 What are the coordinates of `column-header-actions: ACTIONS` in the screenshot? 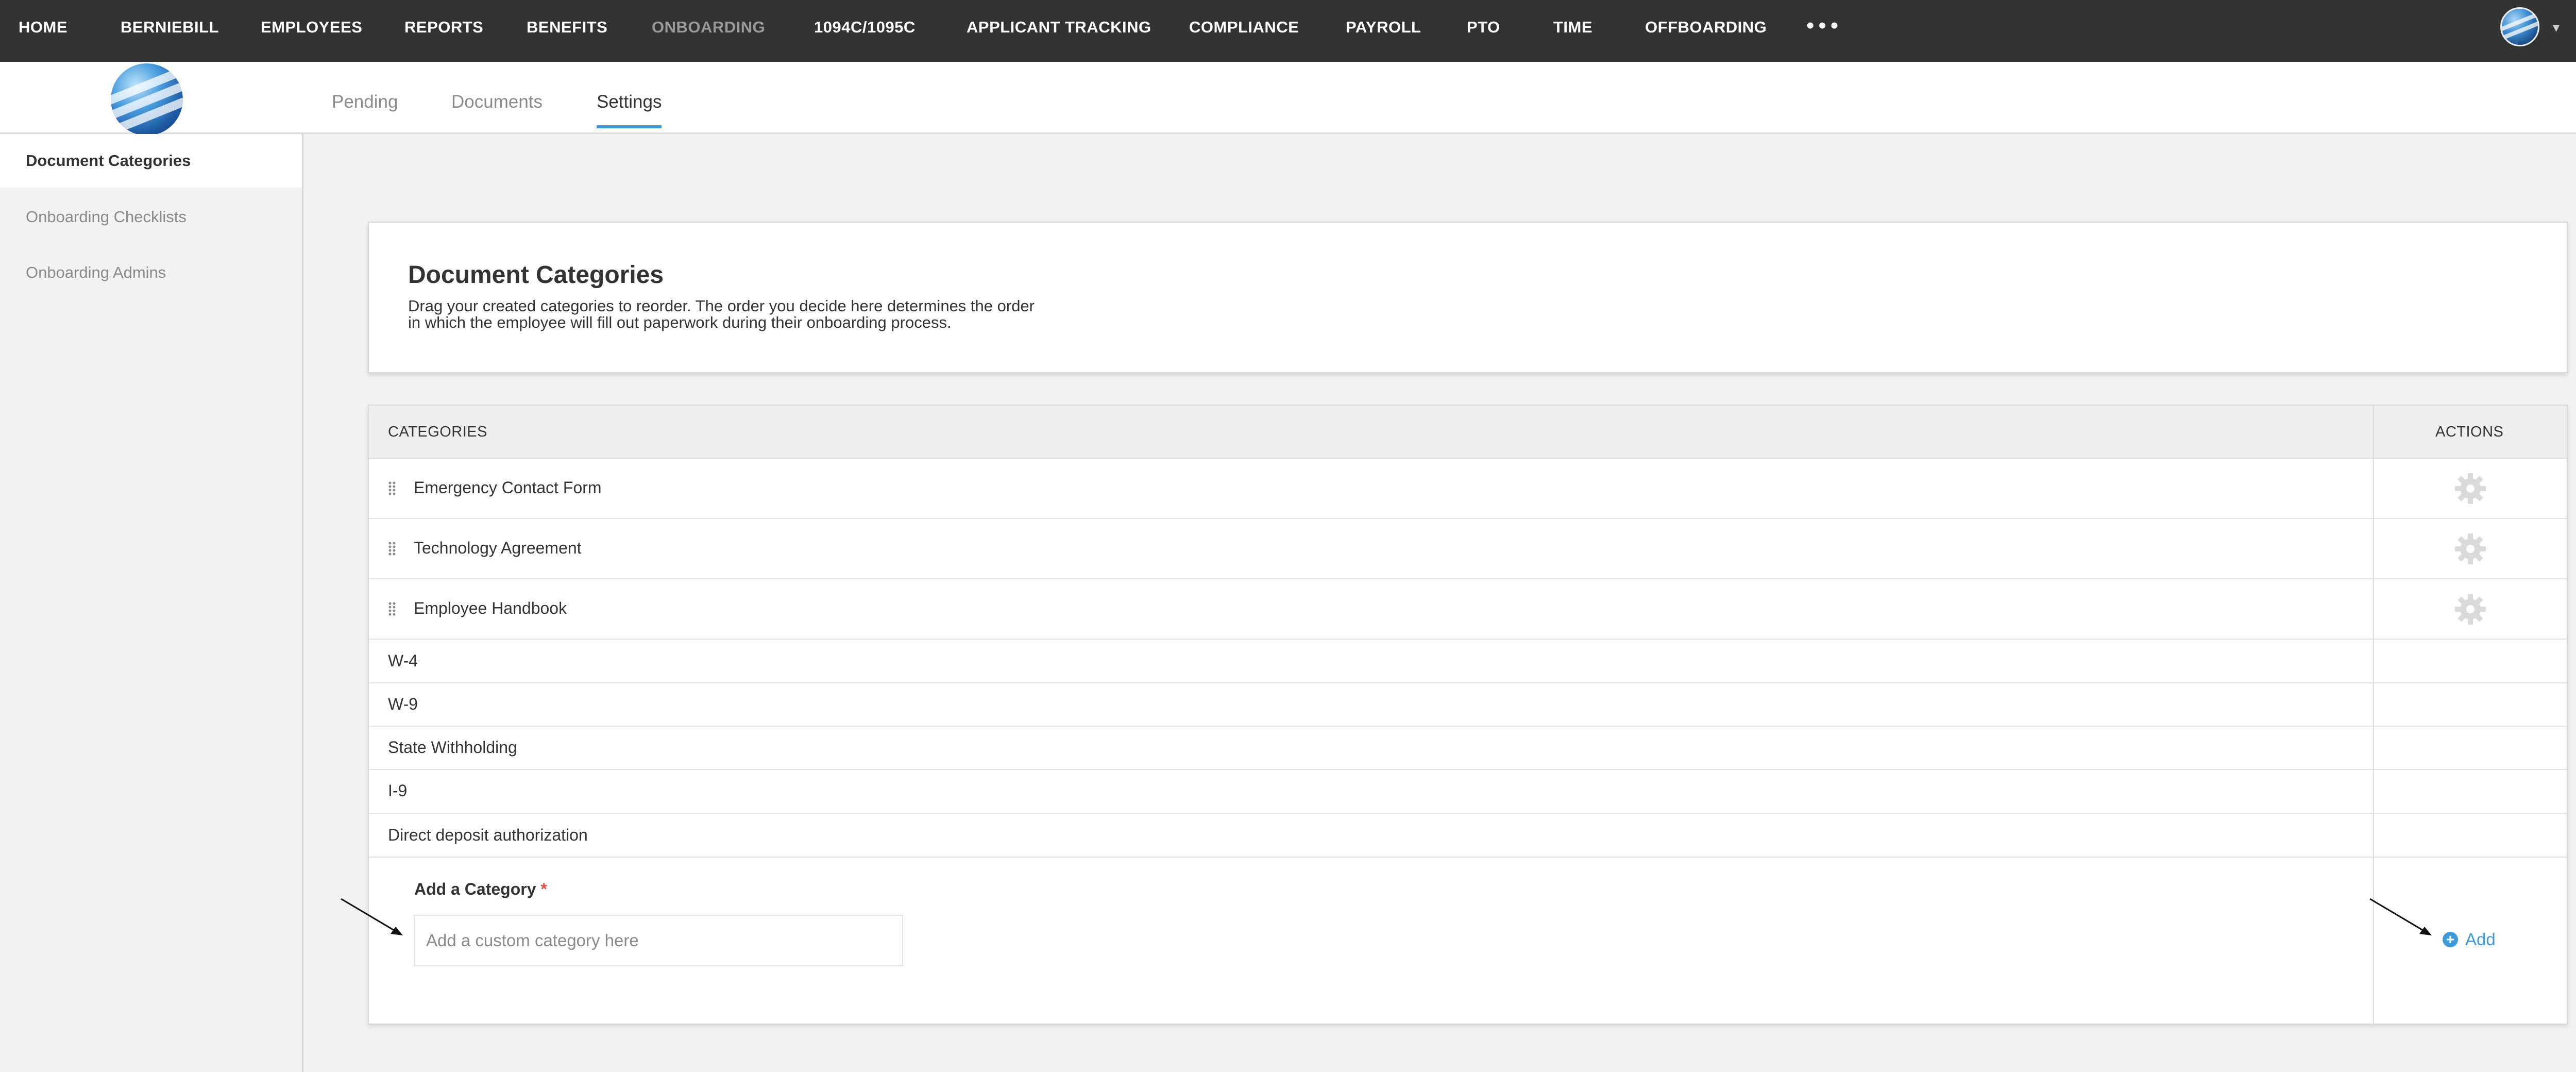 It's located at (2470, 432).